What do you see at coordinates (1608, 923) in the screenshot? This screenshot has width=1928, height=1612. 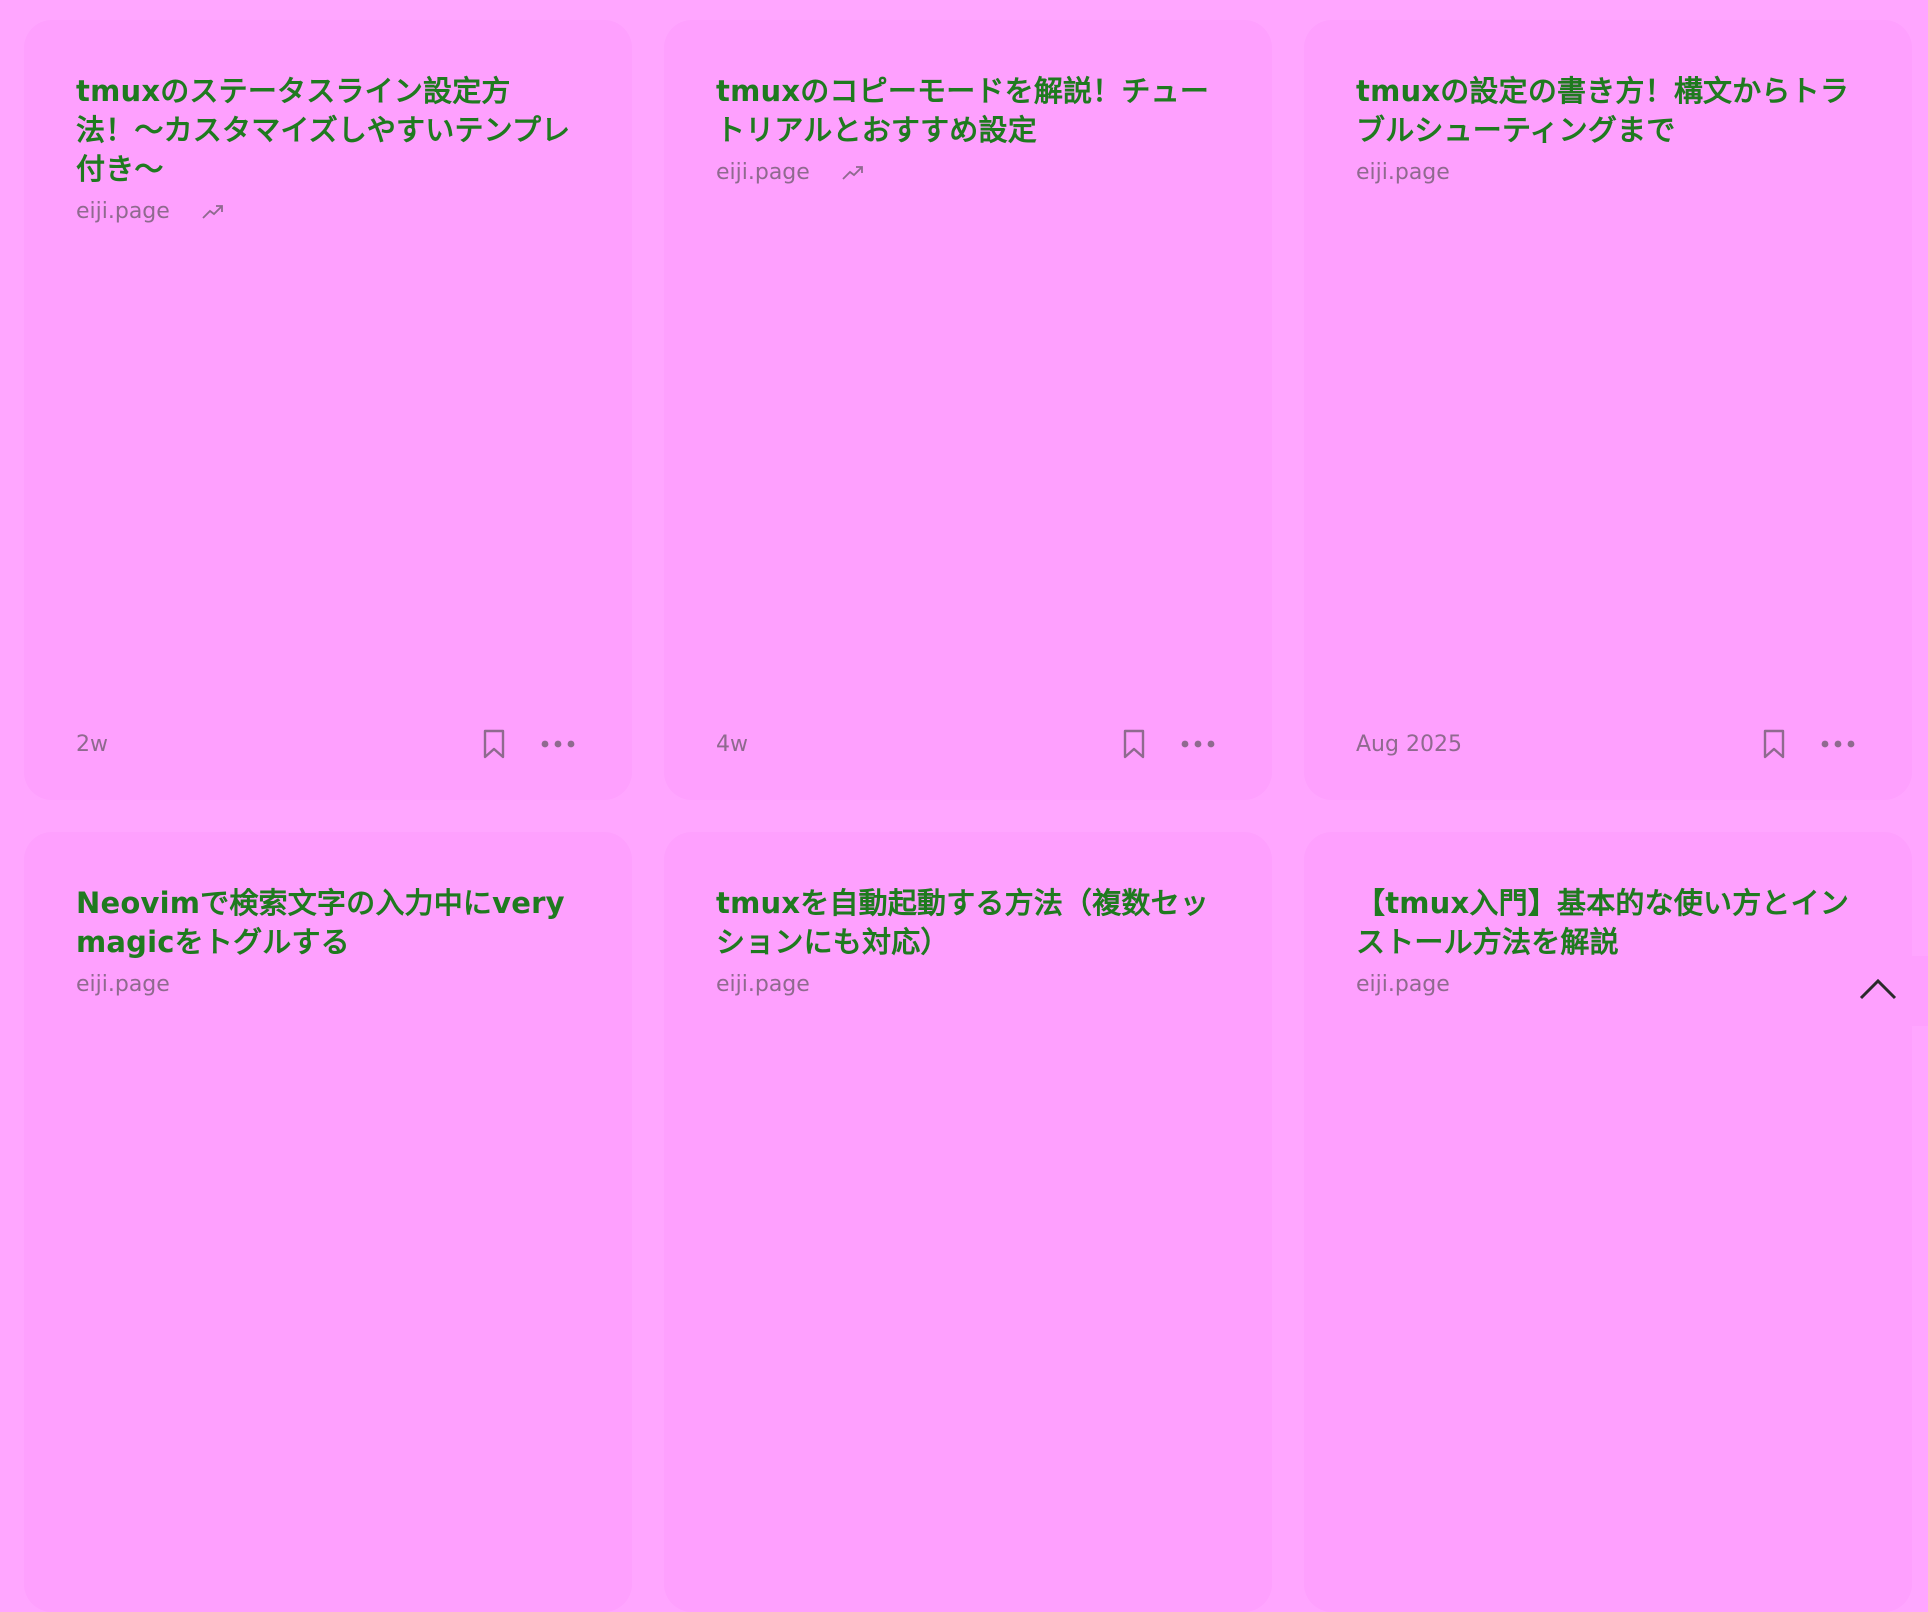 I see `article-title: 【tmux入門】基本的な使い方とインストール方法を解説` at bounding box center [1608, 923].